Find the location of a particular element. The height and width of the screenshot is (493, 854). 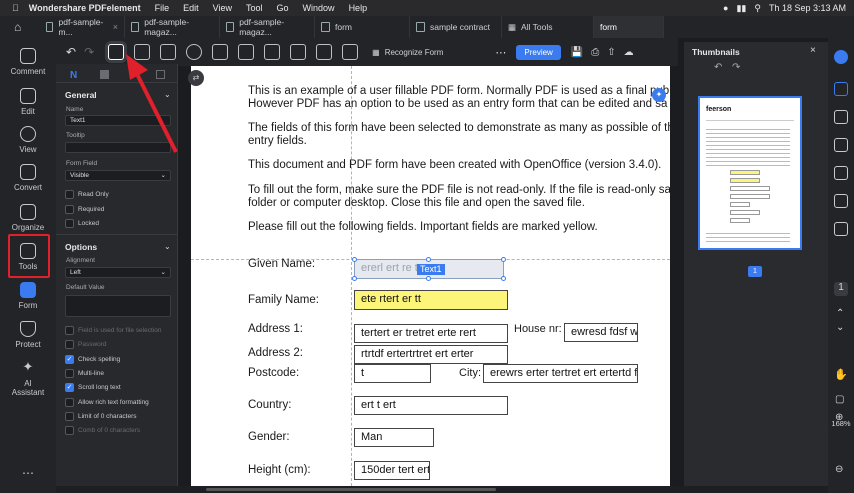

cloud-icon: ☁ is located at coordinates (629, 52).